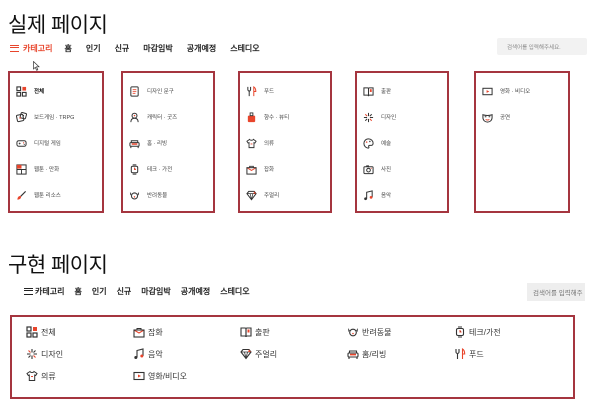 The image size is (589, 415). I want to click on implemented-nav-bar: 카테고리 홈 인기 신규 마감임박 공개예정 스테디오, so click(142, 291).